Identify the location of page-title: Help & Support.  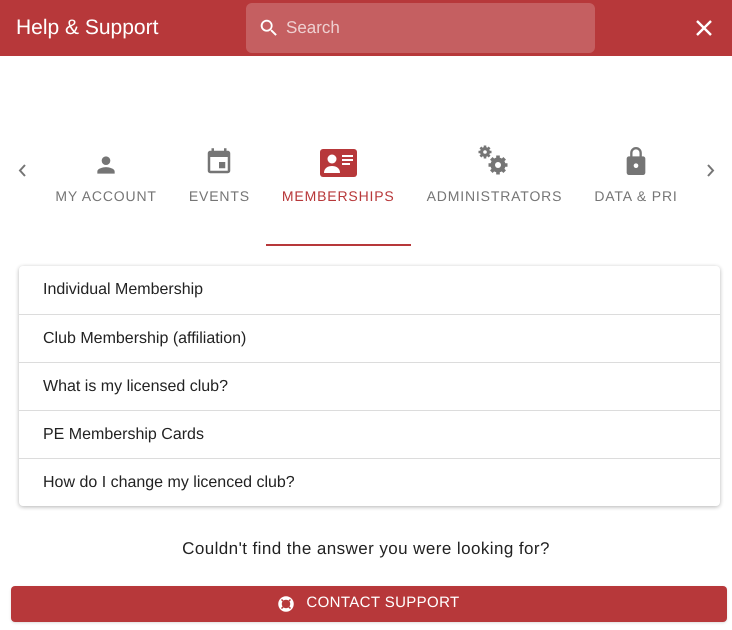
(88, 28).